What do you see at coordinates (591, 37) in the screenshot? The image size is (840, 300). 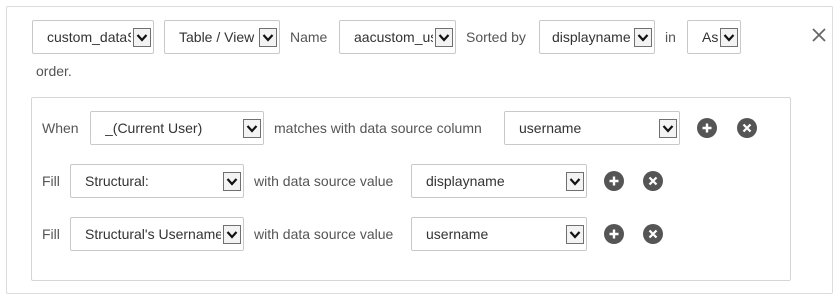 I see `sort-field-value: displayname` at bounding box center [591, 37].